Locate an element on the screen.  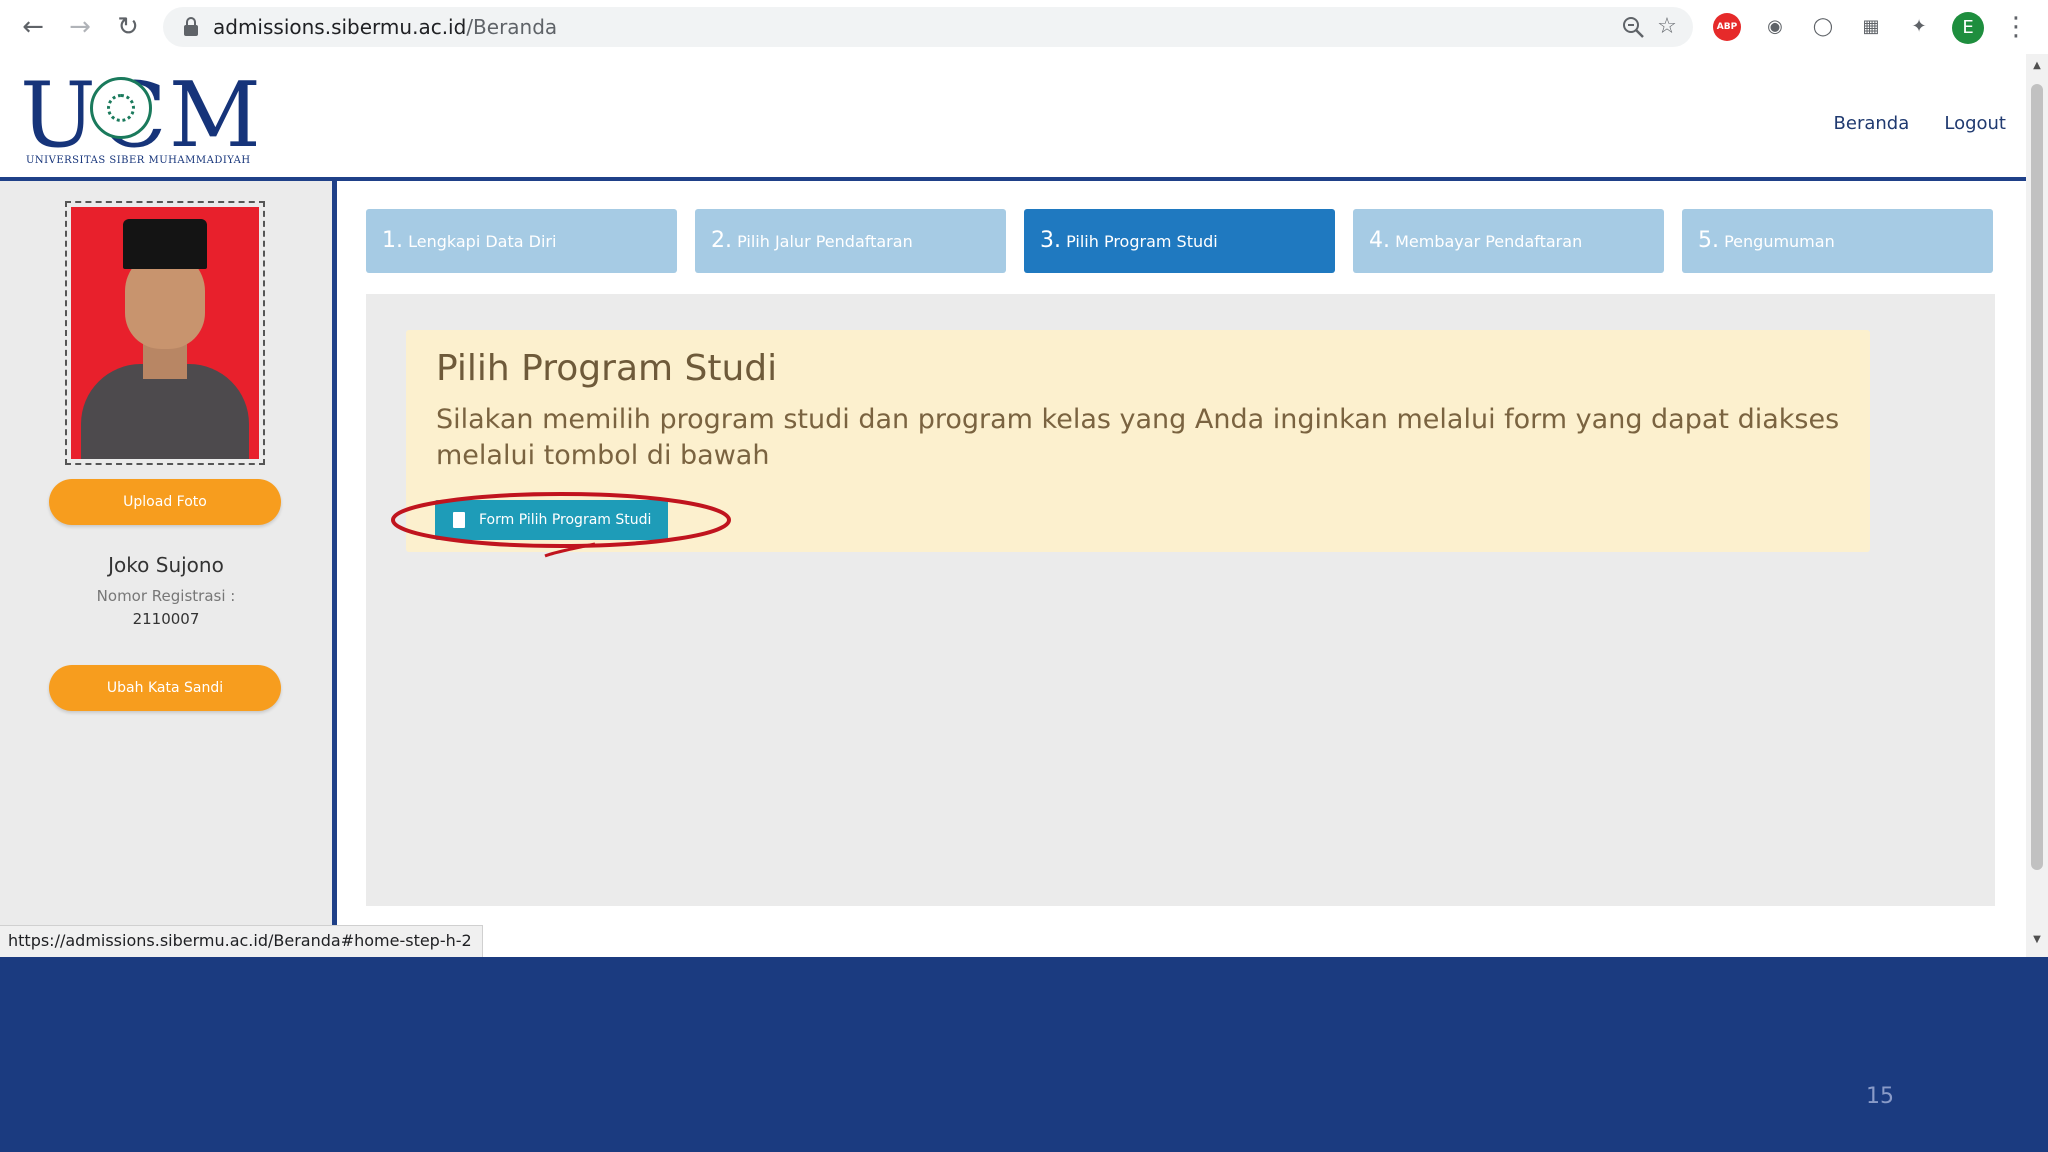
sync-icon: ◯ is located at coordinates (1823, 27).